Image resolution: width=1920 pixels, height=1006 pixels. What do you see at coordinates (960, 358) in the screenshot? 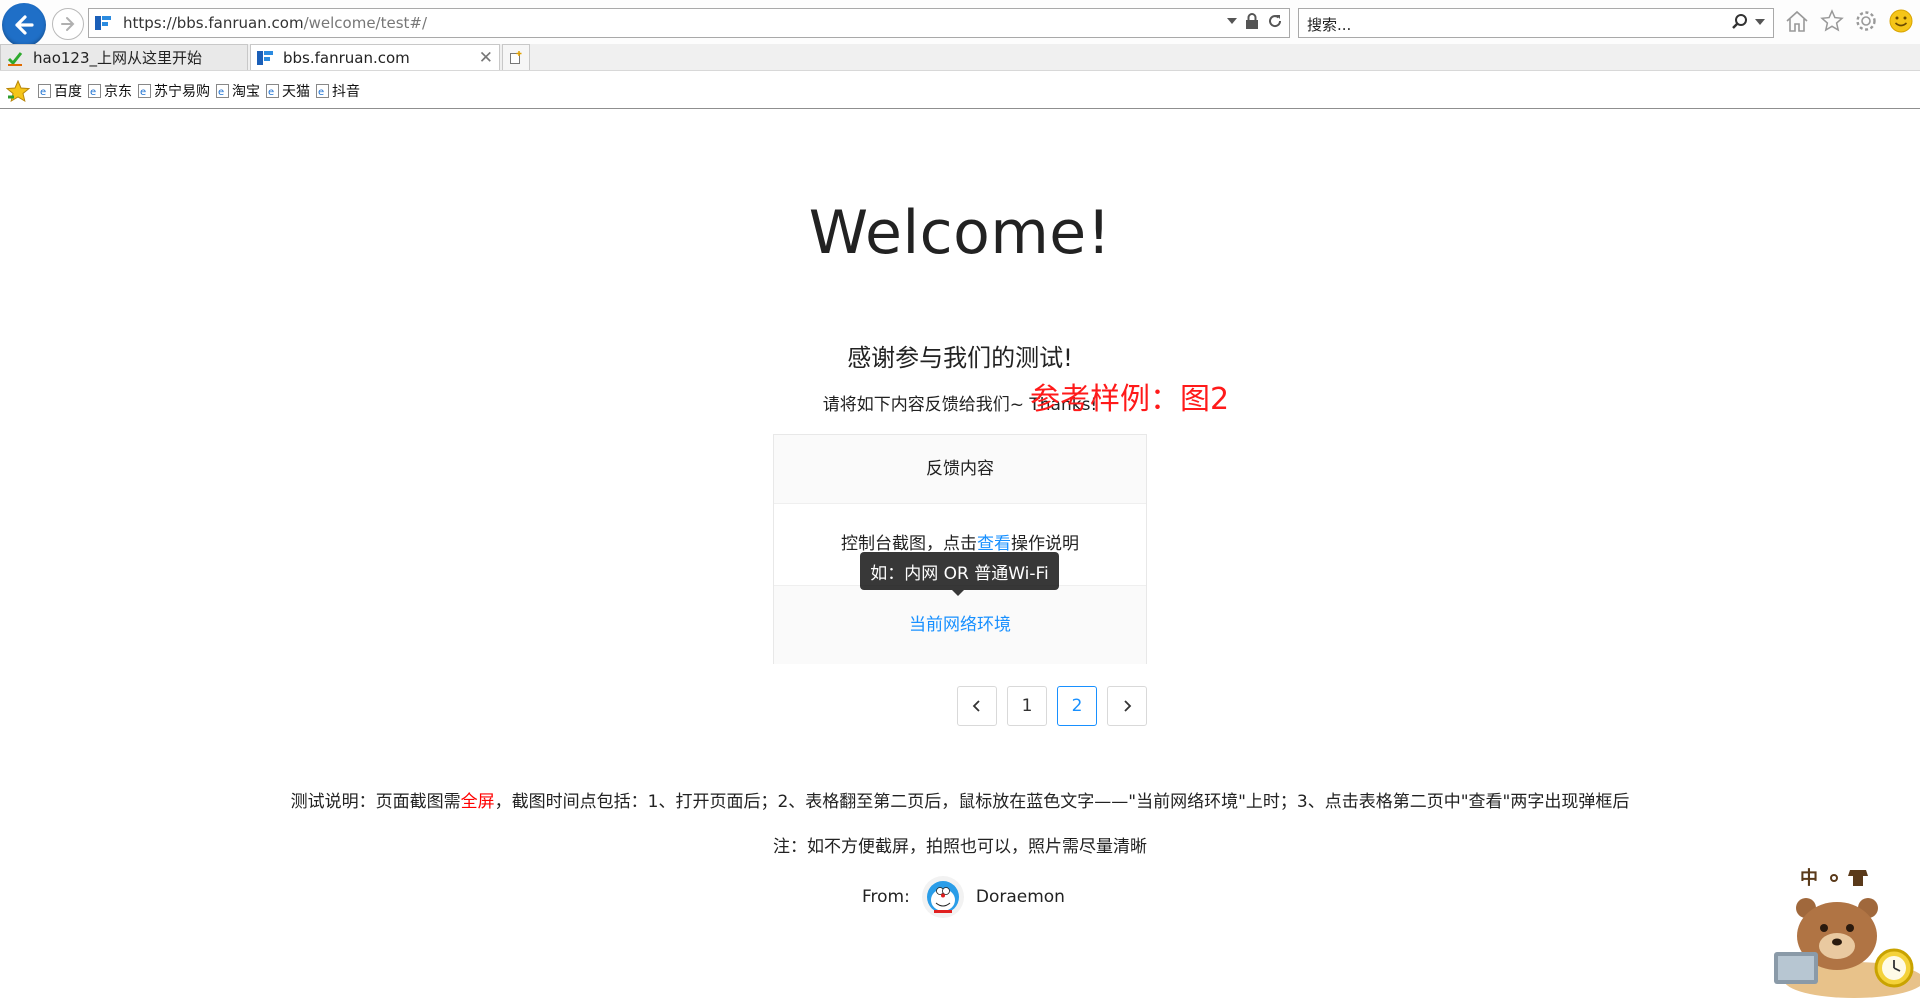
I see `thanks-heading: 感谢参与我们的测试!` at bounding box center [960, 358].